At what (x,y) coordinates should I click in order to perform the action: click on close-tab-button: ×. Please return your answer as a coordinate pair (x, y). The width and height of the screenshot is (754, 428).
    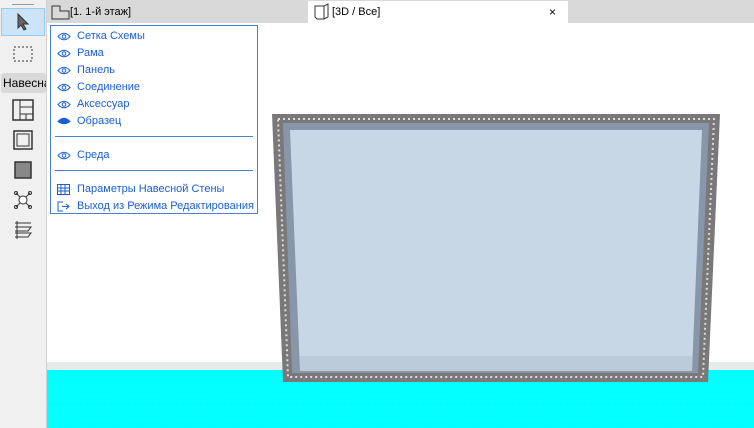
    Looking at the image, I should click on (552, 12).